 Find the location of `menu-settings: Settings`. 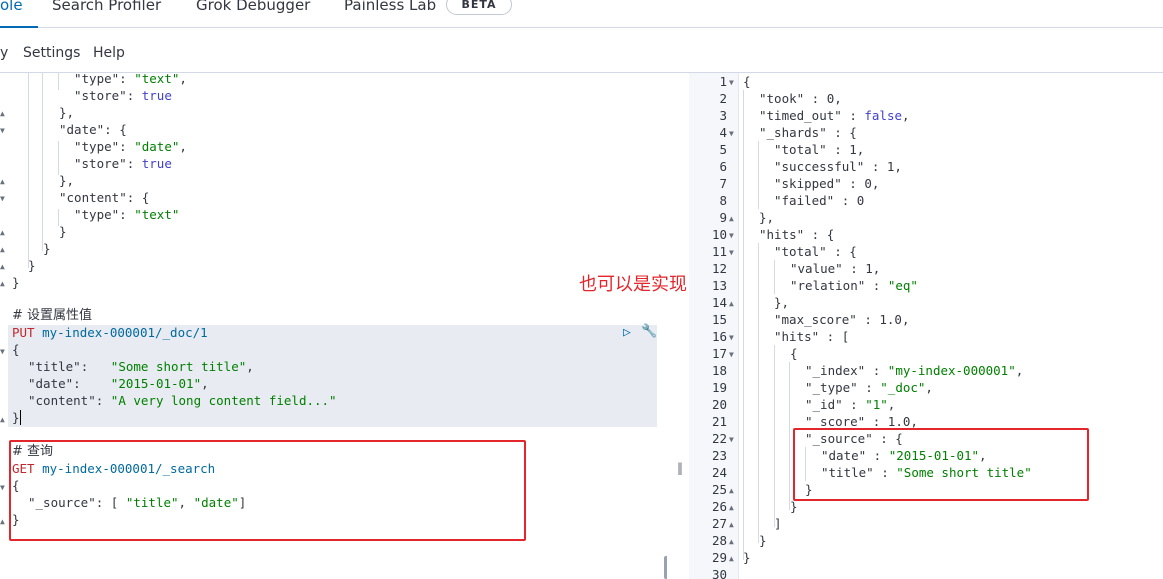

menu-settings: Settings is located at coordinates (51, 53).